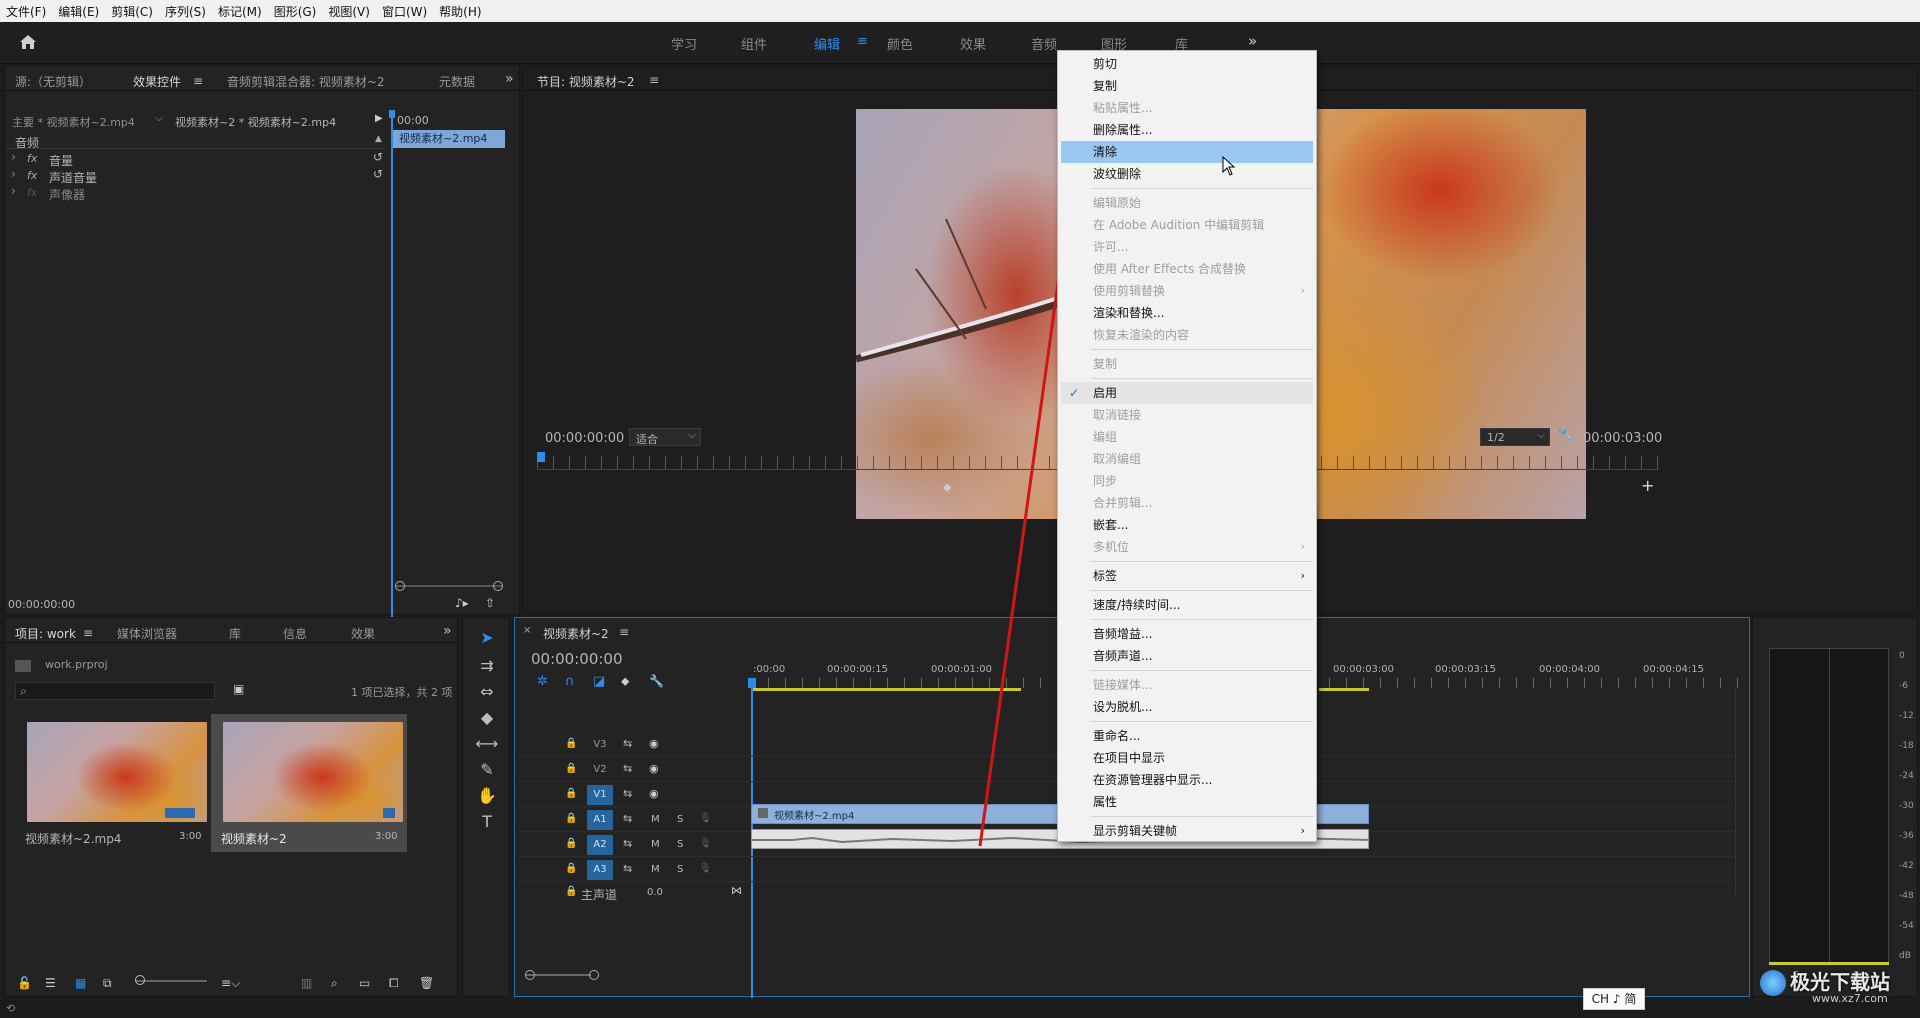 The width and height of the screenshot is (1920, 1018). I want to click on context-menu-label: 取消编组, so click(1117, 459).